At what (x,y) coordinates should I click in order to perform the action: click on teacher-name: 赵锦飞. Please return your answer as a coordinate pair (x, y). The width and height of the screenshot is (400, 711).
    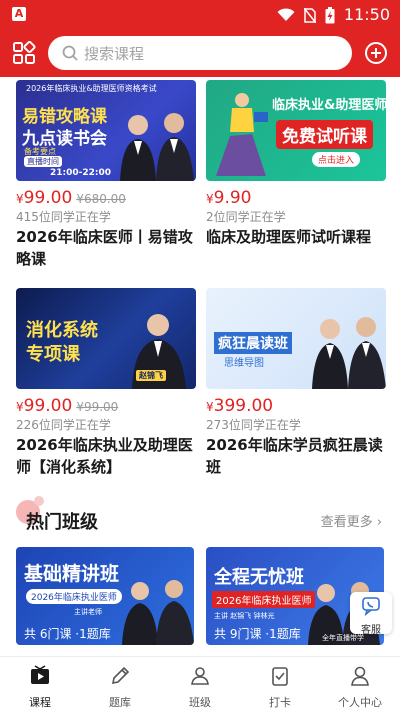
    Looking at the image, I should click on (151, 375).